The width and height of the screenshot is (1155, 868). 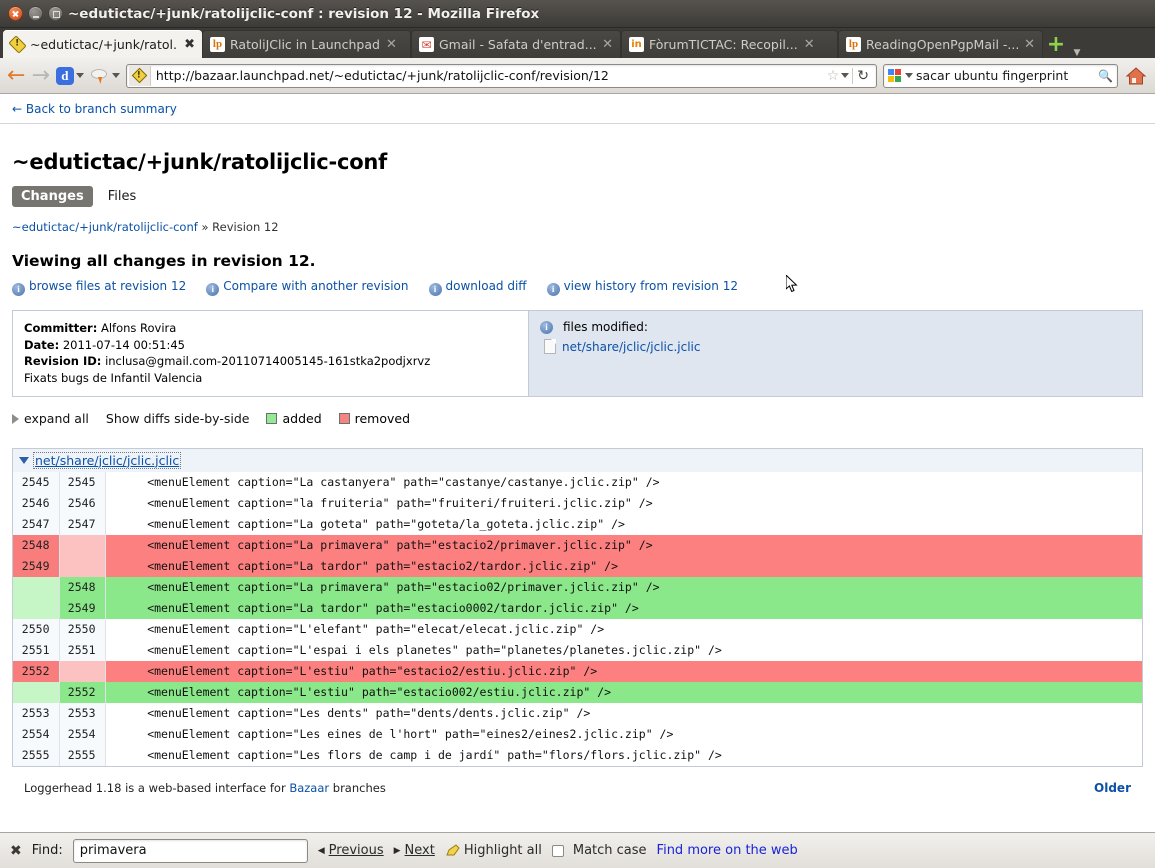 What do you see at coordinates (307, 287) in the screenshot?
I see `compare-revision-link: i Compare with another revision` at bounding box center [307, 287].